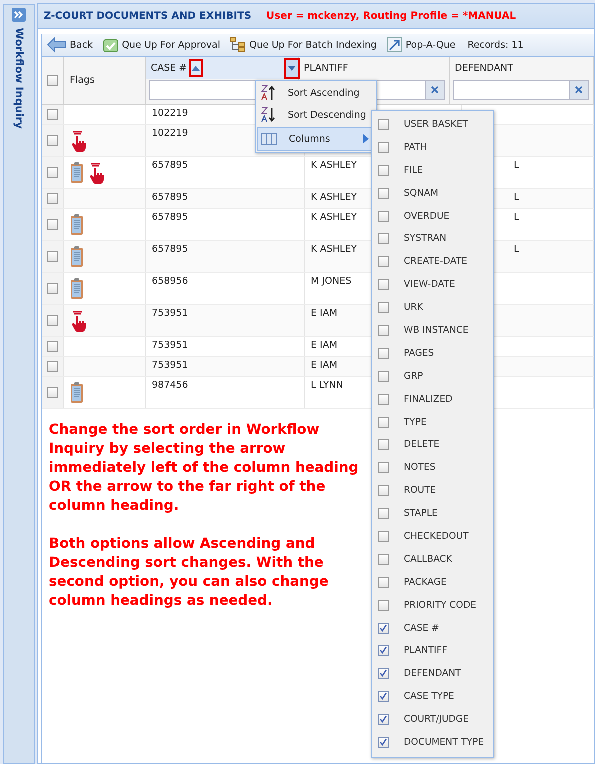 This screenshot has height=764, width=595. Describe the element at coordinates (170, 281) in the screenshot. I see `table-cell: 658956` at that location.